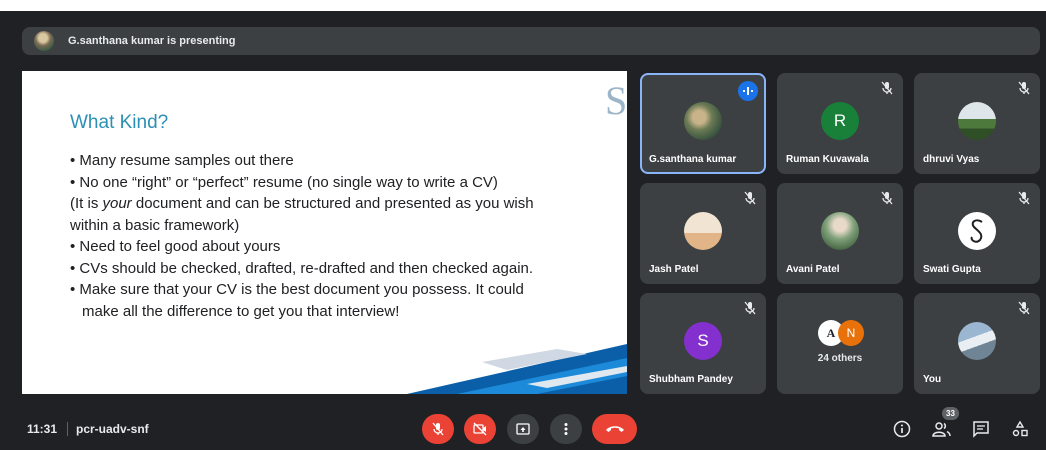 This screenshot has height=450, width=1046. Describe the element at coordinates (827, 159) in the screenshot. I see `participant-name: Ruman Kuvawala` at that location.